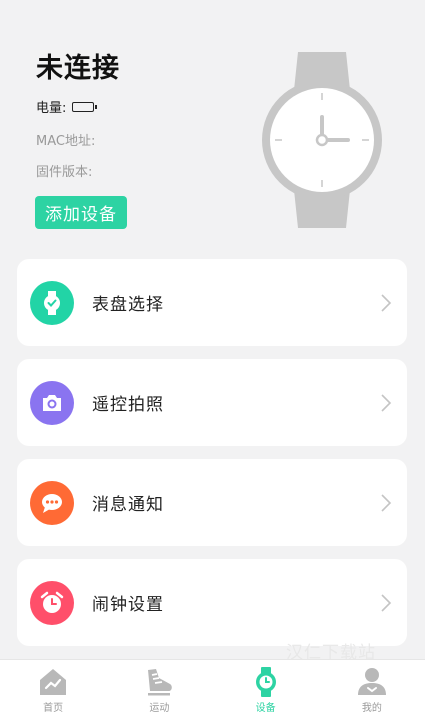 Image resolution: width=425 pixels, height=720 pixels. I want to click on nav-item-home: 首页, so click(53, 690).